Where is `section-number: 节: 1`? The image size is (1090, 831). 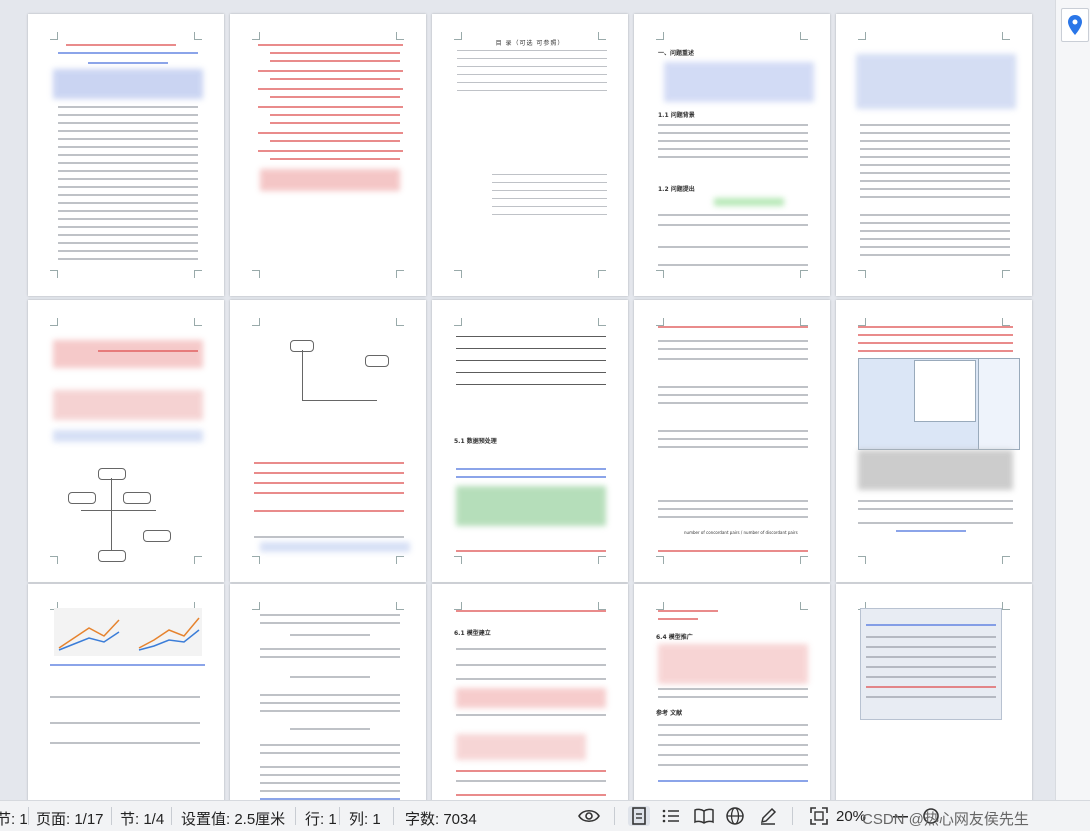 section-number: 节: 1 is located at coordinates (14, 819).